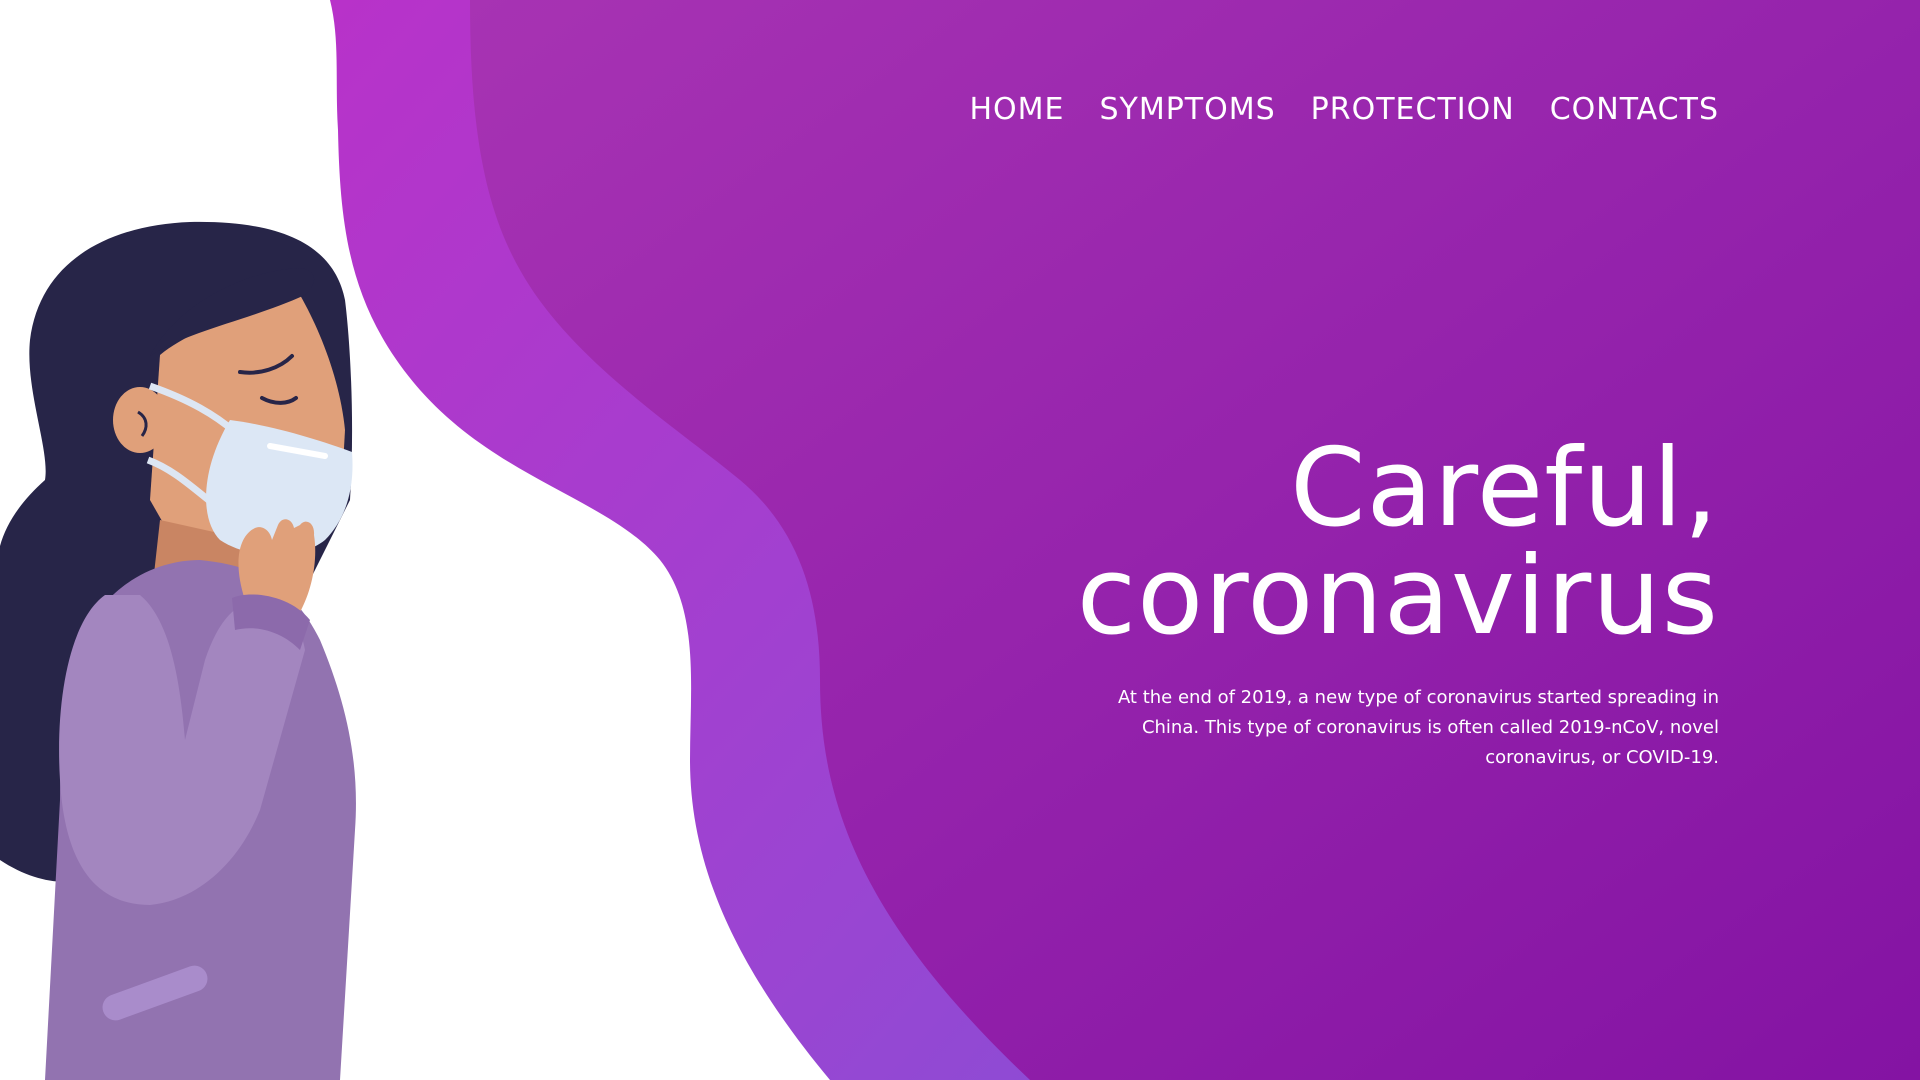 The height and width of the screenshot is (1080, 1920). I want to click on nav-protection-link: PROTECTION, so click(1413, 109).